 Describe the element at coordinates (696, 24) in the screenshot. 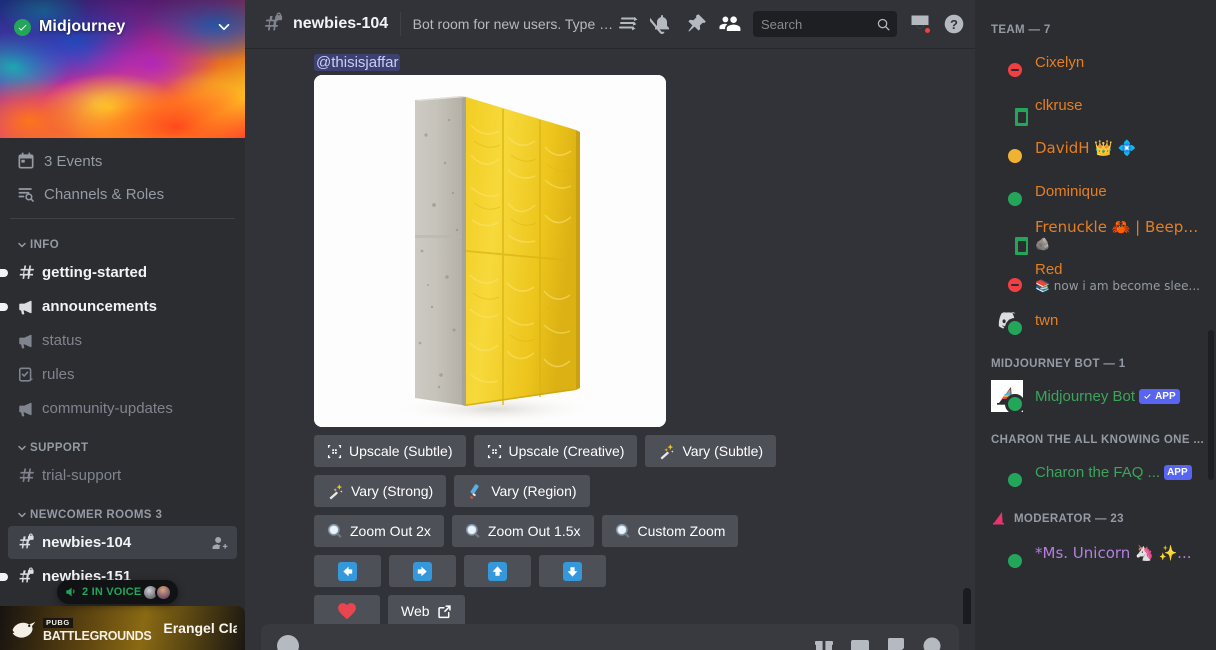

I see `pin-icon` at that location.